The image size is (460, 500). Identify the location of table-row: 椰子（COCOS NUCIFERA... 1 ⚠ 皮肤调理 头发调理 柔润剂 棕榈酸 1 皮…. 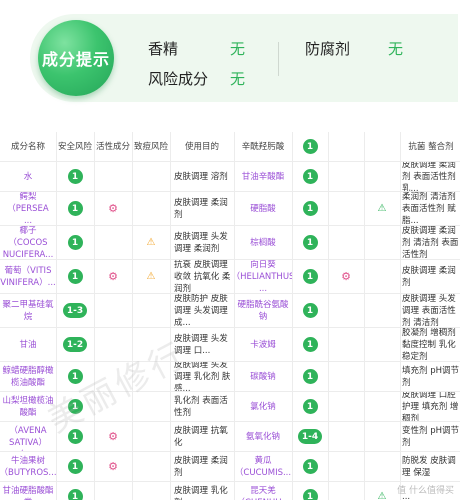
(230, 243).